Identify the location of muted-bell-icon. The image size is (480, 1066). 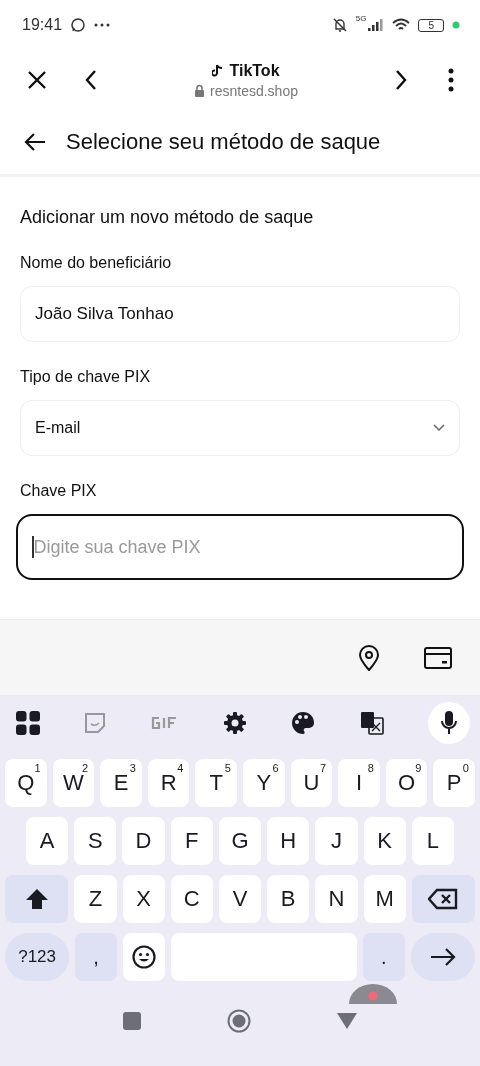
(339, 25).